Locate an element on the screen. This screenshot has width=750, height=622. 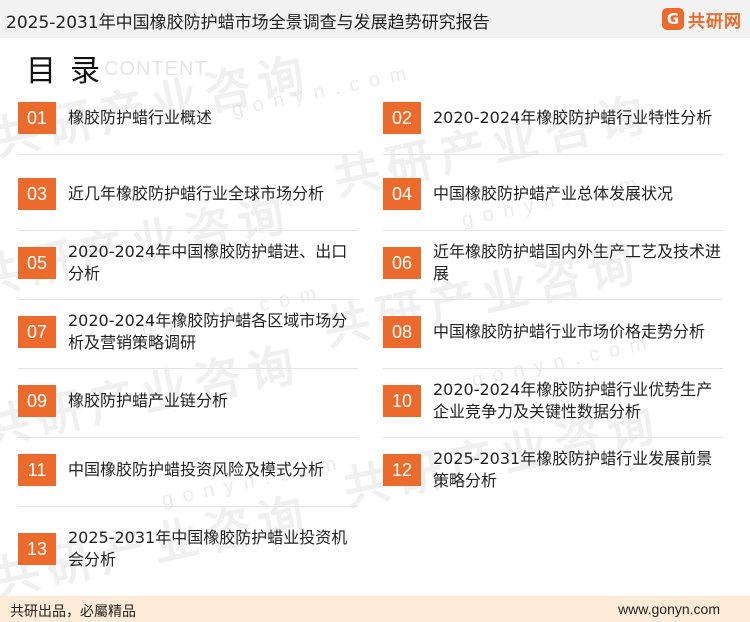
toc-item-number: 08 is located at coordinates (402, 332).